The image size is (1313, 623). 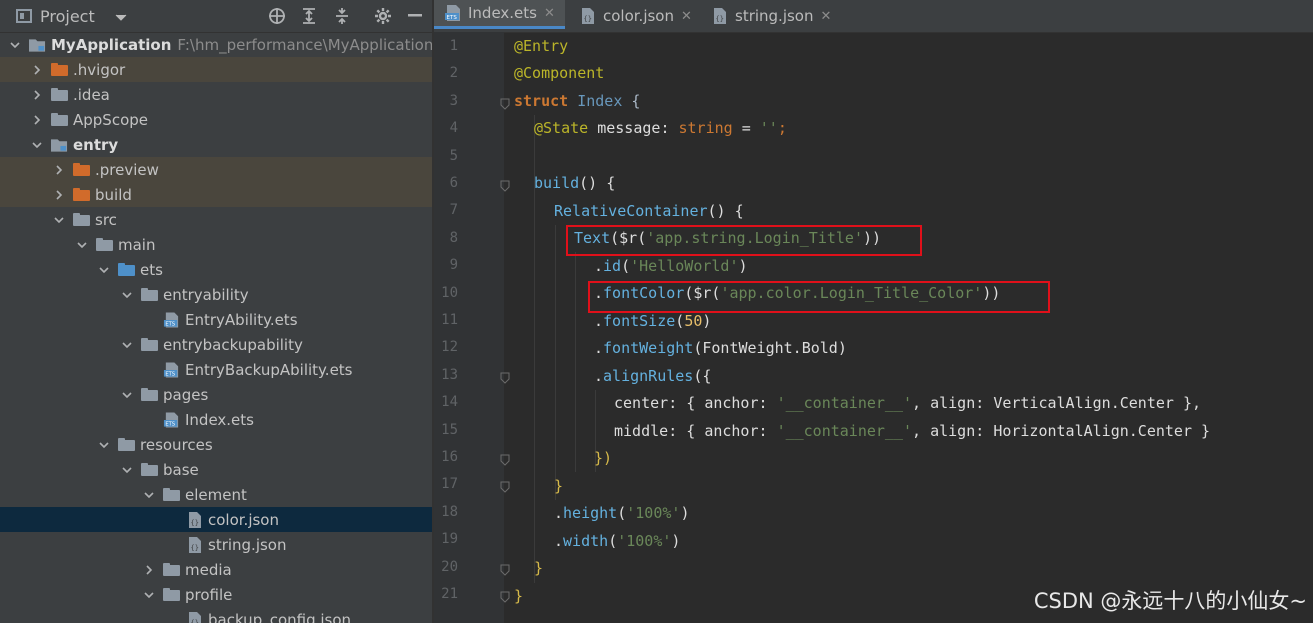 What do you see at coordinates (216, 594) in the screenshot?
I see `tree-item-profile: profile` at bounding box center [216, 594].